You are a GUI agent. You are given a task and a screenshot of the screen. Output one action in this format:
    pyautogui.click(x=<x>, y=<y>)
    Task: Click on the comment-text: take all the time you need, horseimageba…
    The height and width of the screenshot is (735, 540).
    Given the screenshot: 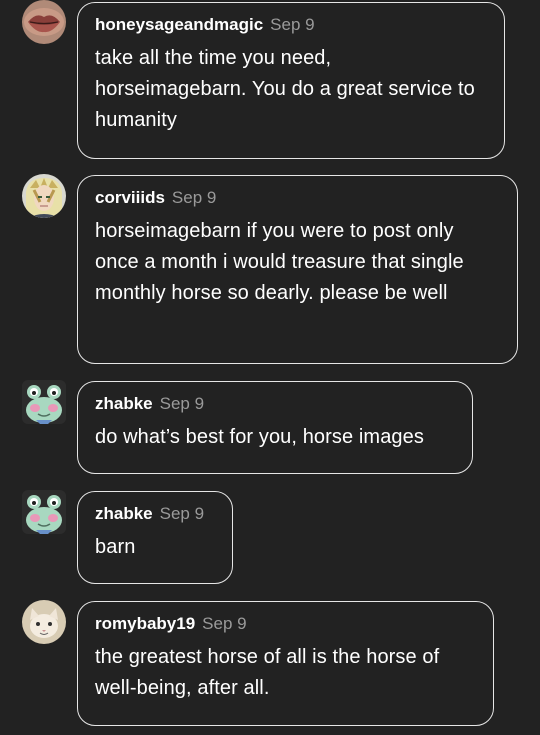 What is the action you would take?
    pyautogui.click(x=285, y=89)
    